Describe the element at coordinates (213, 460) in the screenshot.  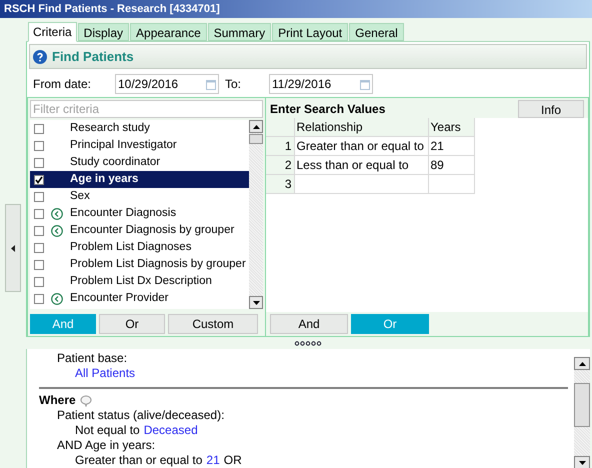
I see `summary-link: 21` at that location.